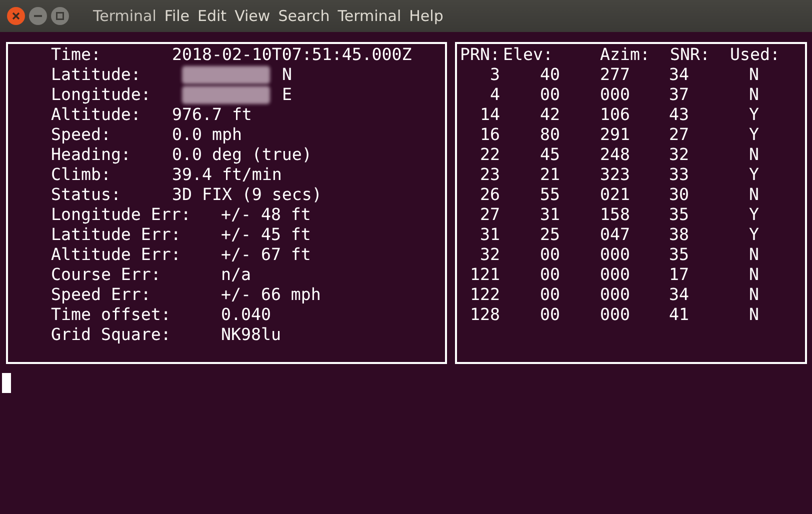 This screenshot has height=514, width=812. What do you see at coordinates (614, 115) in the screenshot?
I see `table-cell-text: 106` at bounding box center [614, 115].